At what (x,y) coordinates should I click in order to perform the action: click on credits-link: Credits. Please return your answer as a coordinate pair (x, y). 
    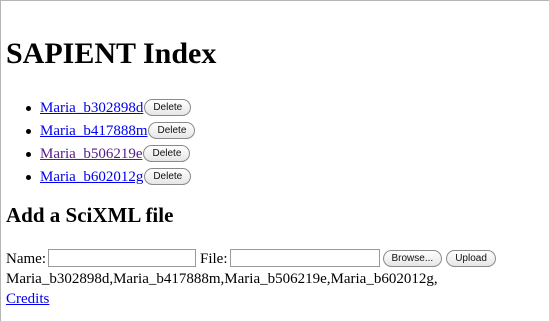
    Looking at the image, I should click on (27, 299).